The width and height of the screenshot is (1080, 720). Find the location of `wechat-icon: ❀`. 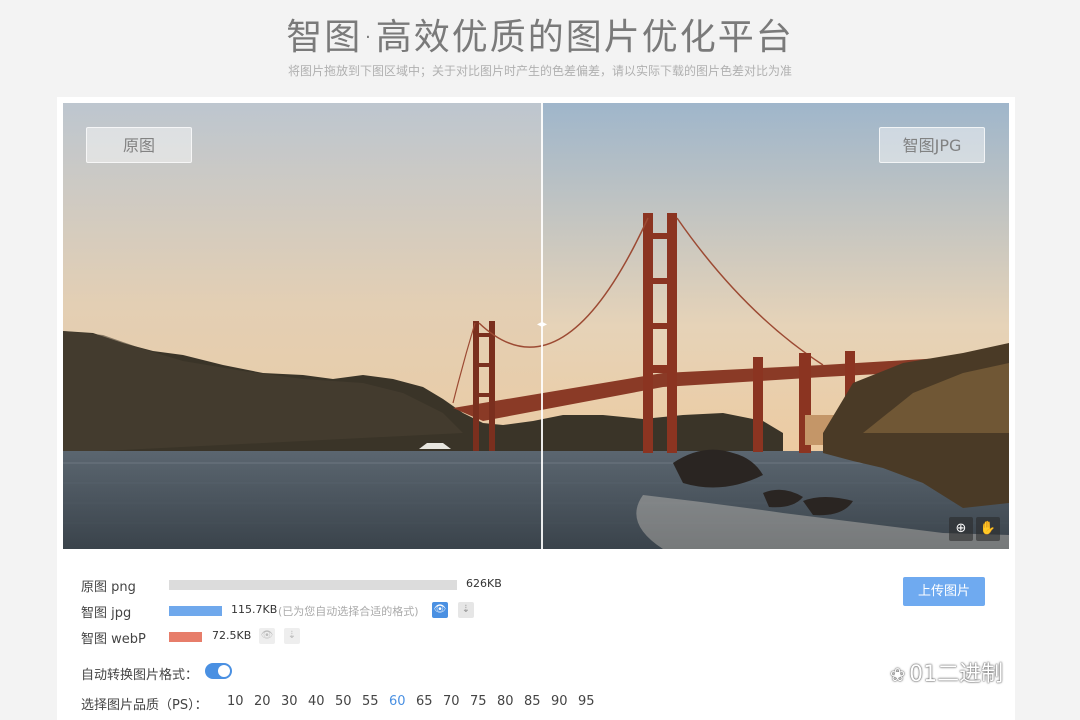

wechat-icon: ❀ is located at coordinates (898, 675).